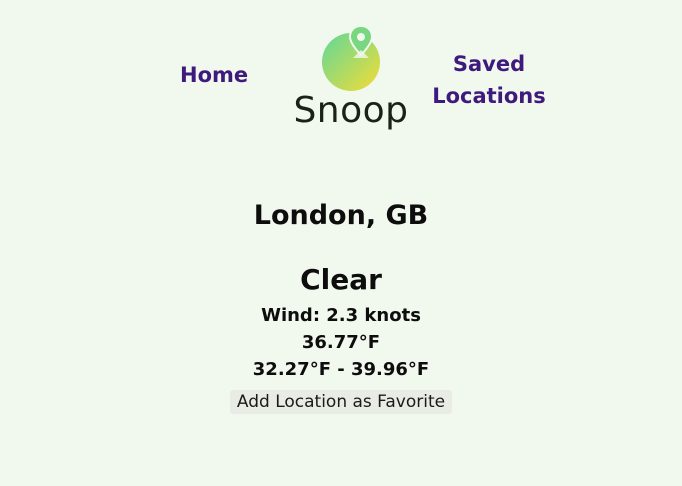  Describe the element at coordinates (341, 315) in the screenshot. I see `wind-speed: Wind: 2.3 knots` at that location.